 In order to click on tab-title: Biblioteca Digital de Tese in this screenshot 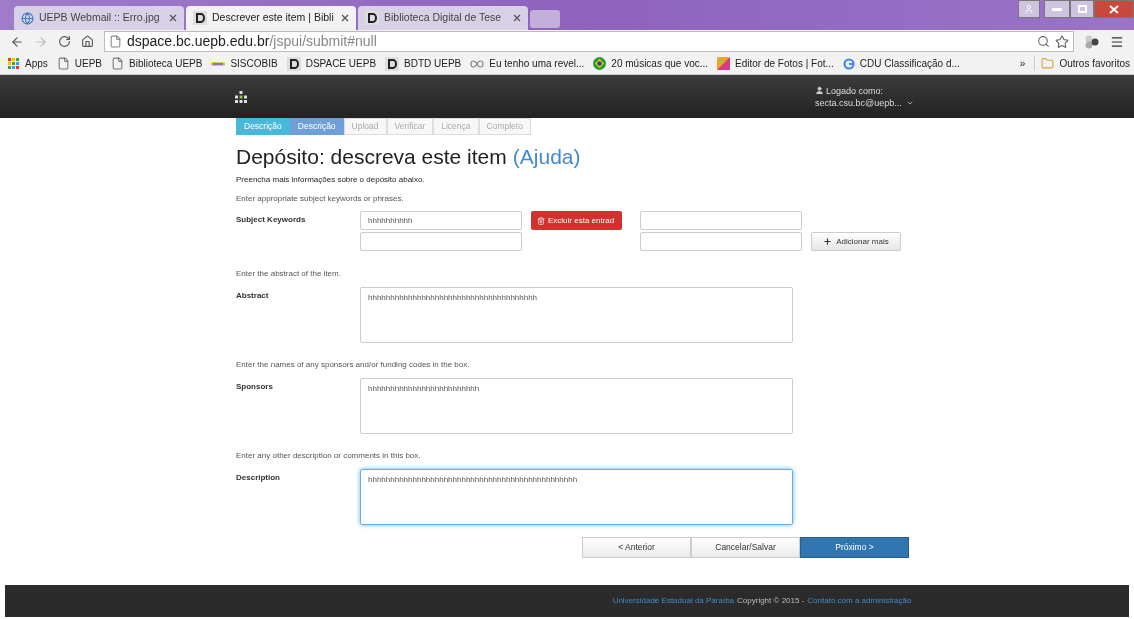, I will do `click(443, 18)`.